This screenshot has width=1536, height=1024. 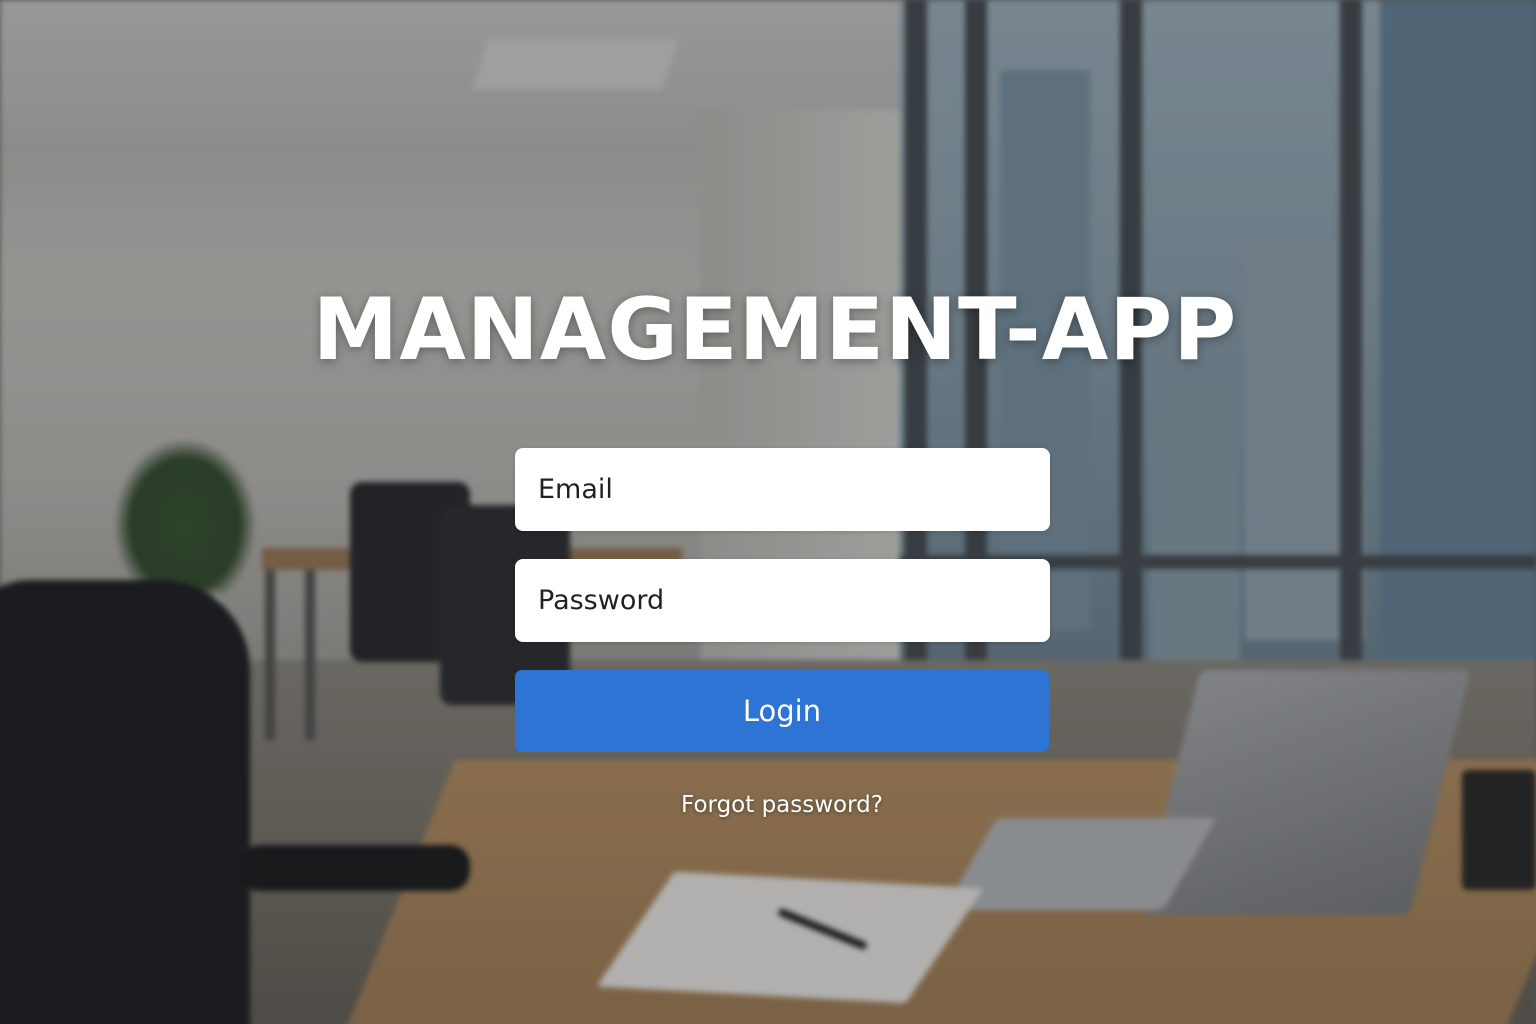 I want to click on email-field, so click(x=782, y=489).